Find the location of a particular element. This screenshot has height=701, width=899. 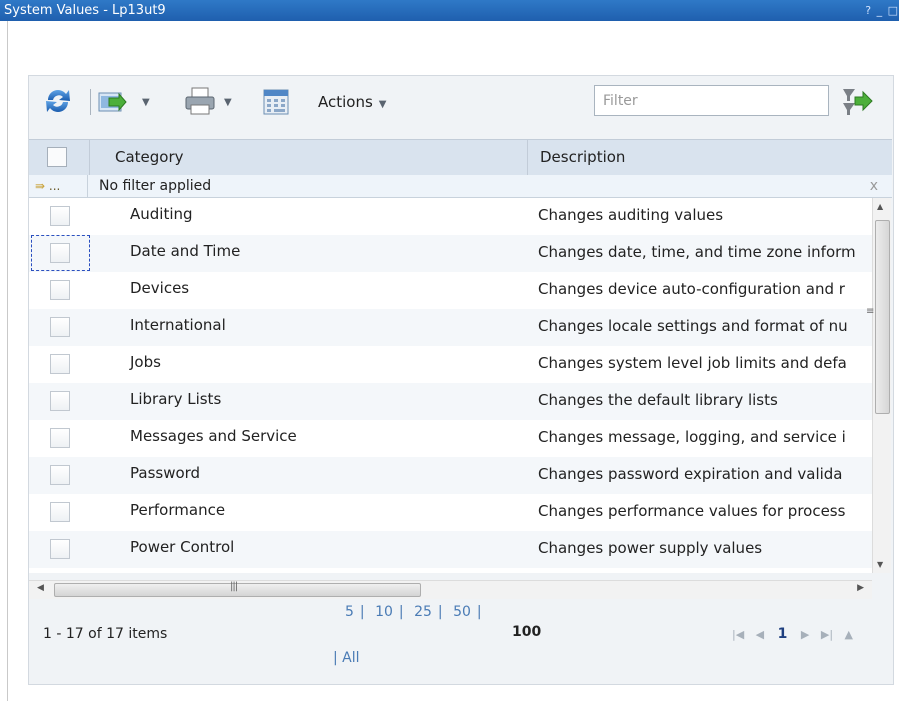

row-description: Changes performance values for process is located at coordinates (692, 511).